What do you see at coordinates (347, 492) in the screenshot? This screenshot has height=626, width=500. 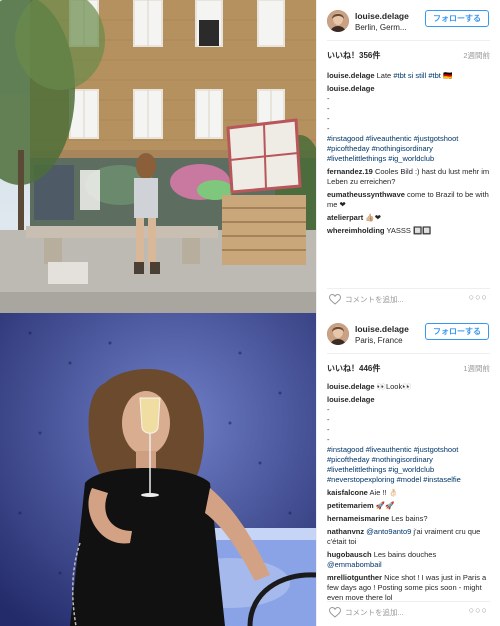 I see `comment-username: kaisfalcone` at bounding box center [347, 492].